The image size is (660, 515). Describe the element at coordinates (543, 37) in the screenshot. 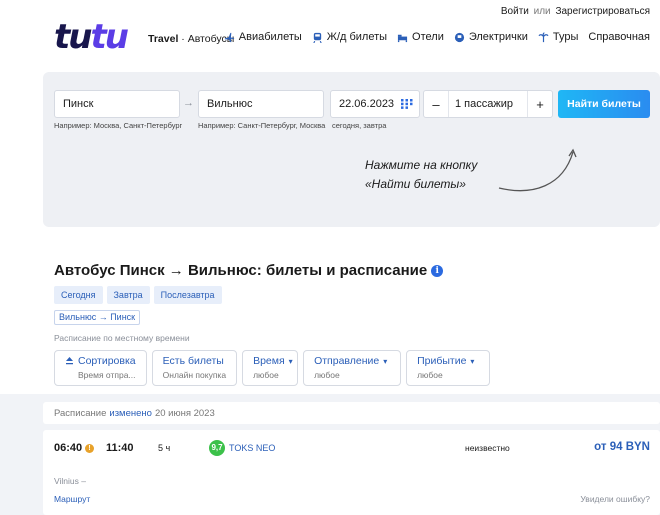

I see `palm-icon` at that location.